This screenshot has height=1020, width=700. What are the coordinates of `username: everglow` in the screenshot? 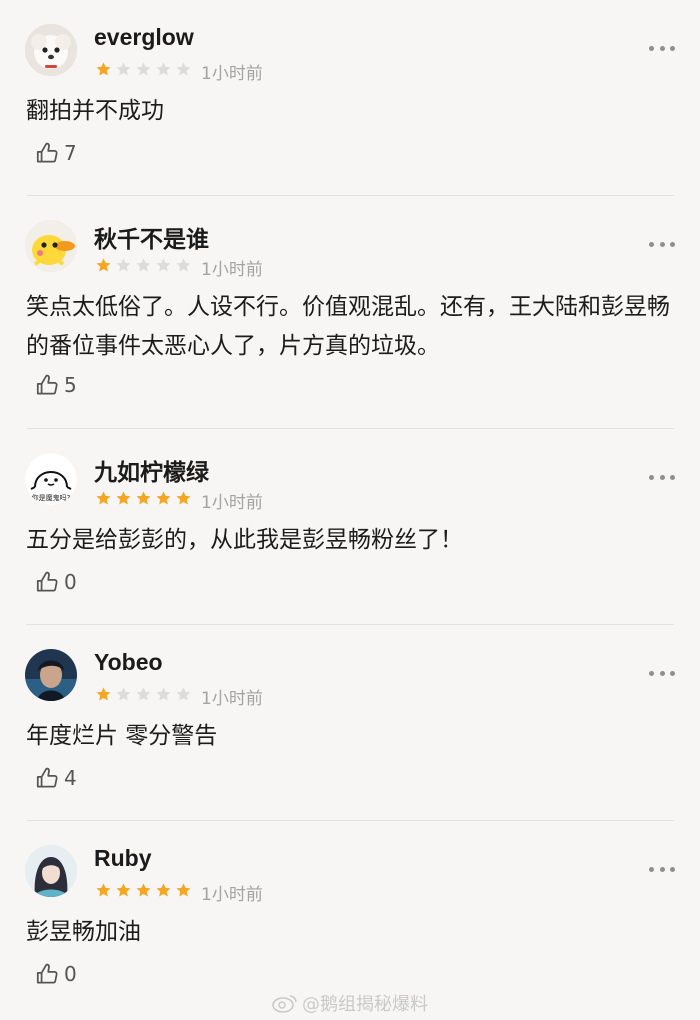 It's located at (144, 37).